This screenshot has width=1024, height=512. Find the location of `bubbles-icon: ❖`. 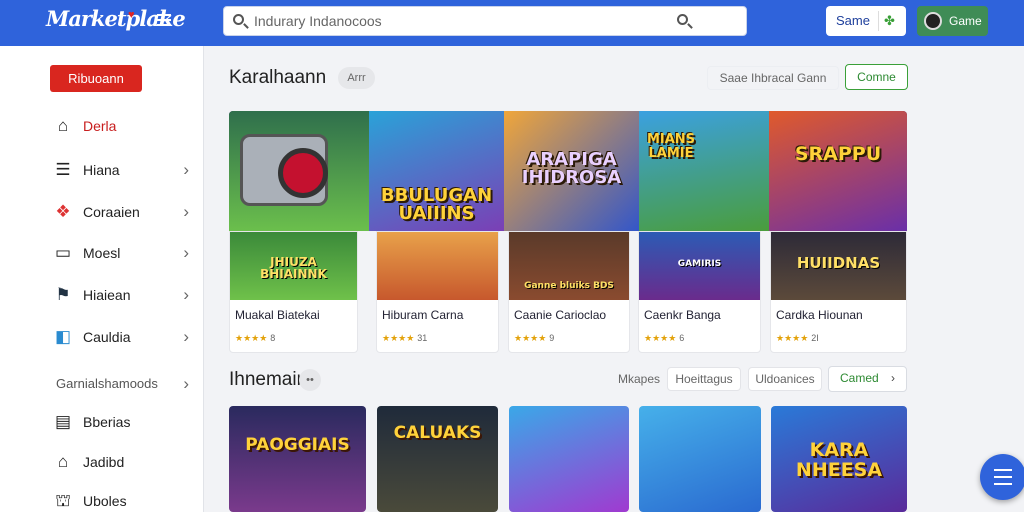

bubbles-icon: ❖ is located at coordinates (63, 211).